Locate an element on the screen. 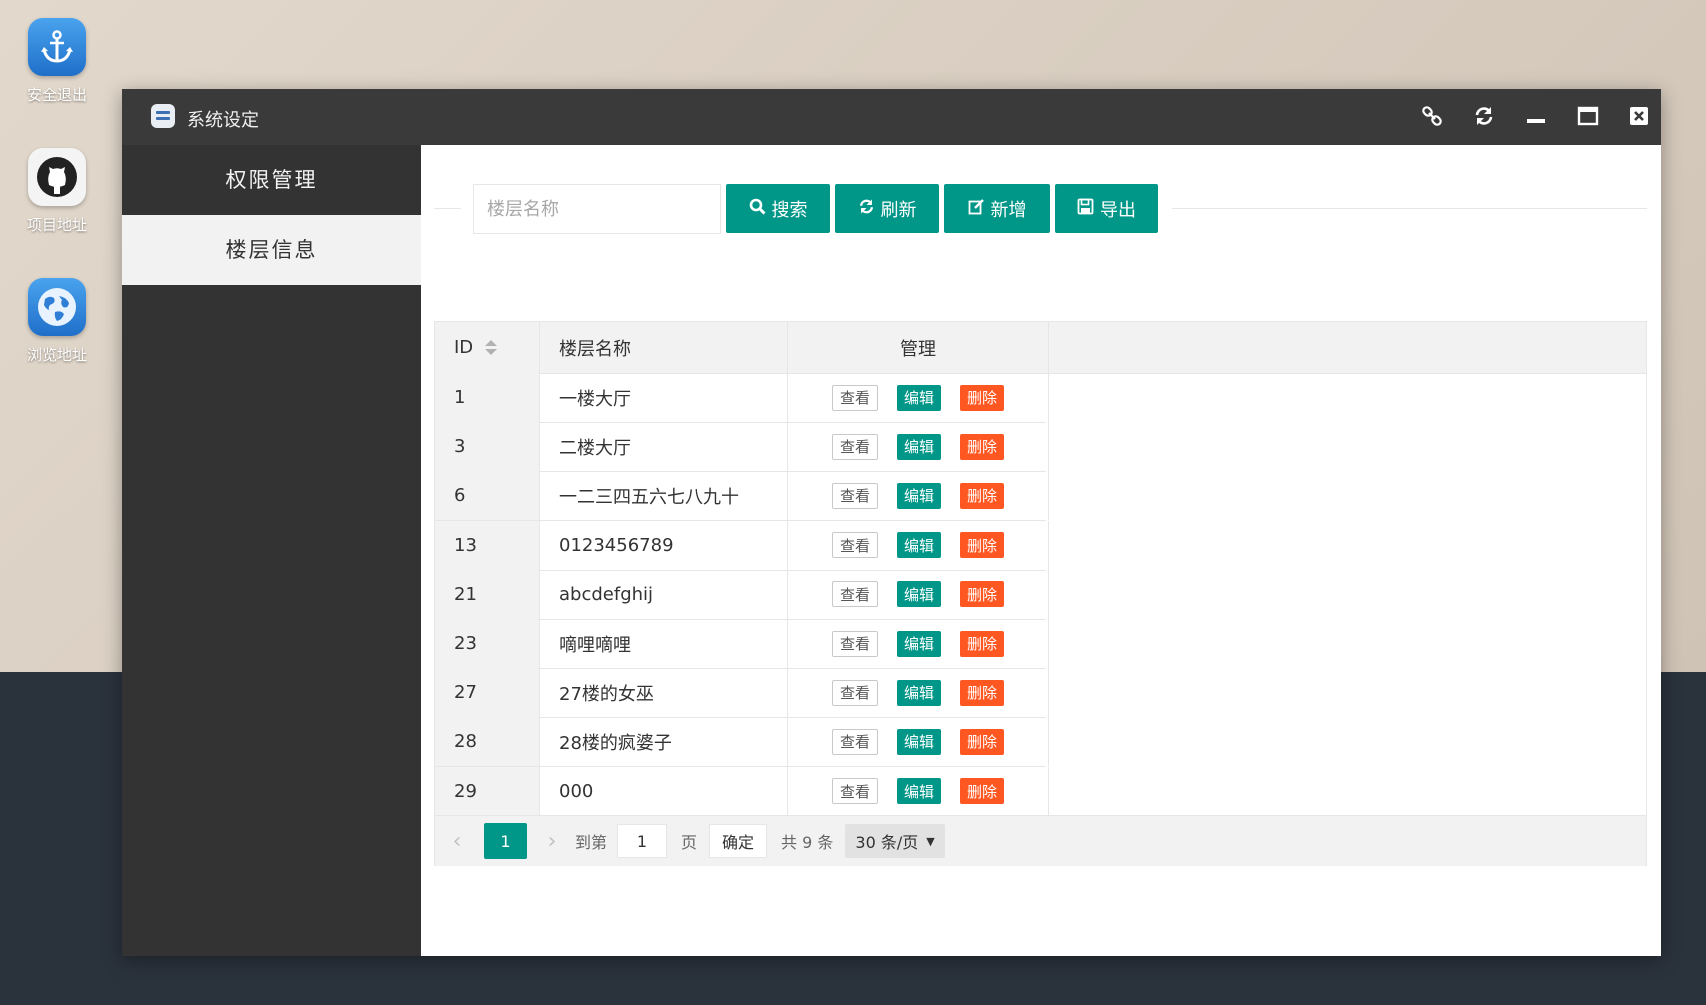 The height and width of the screenshot is (1005, 1706). cell-id: 28 is located at coordinates (487, 742).